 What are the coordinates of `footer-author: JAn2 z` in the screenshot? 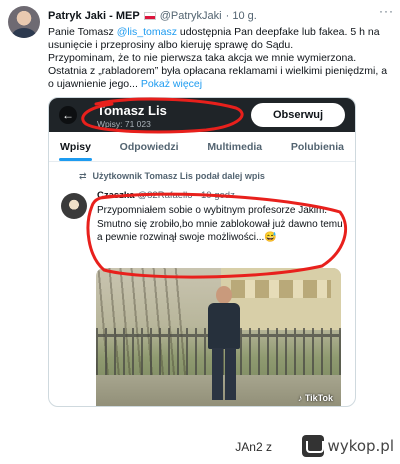 It's located at (253, 447).